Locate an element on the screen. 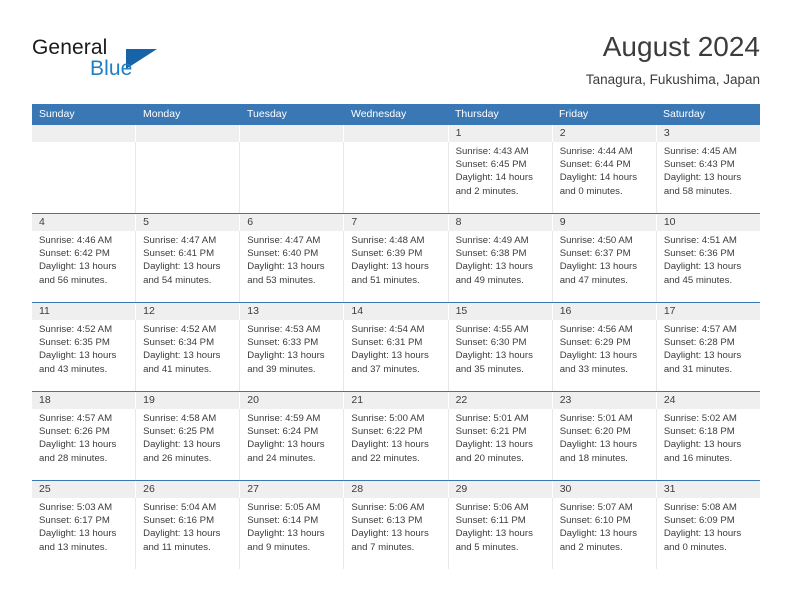  day-number-19: 19 is located at coordinates (188, 400).